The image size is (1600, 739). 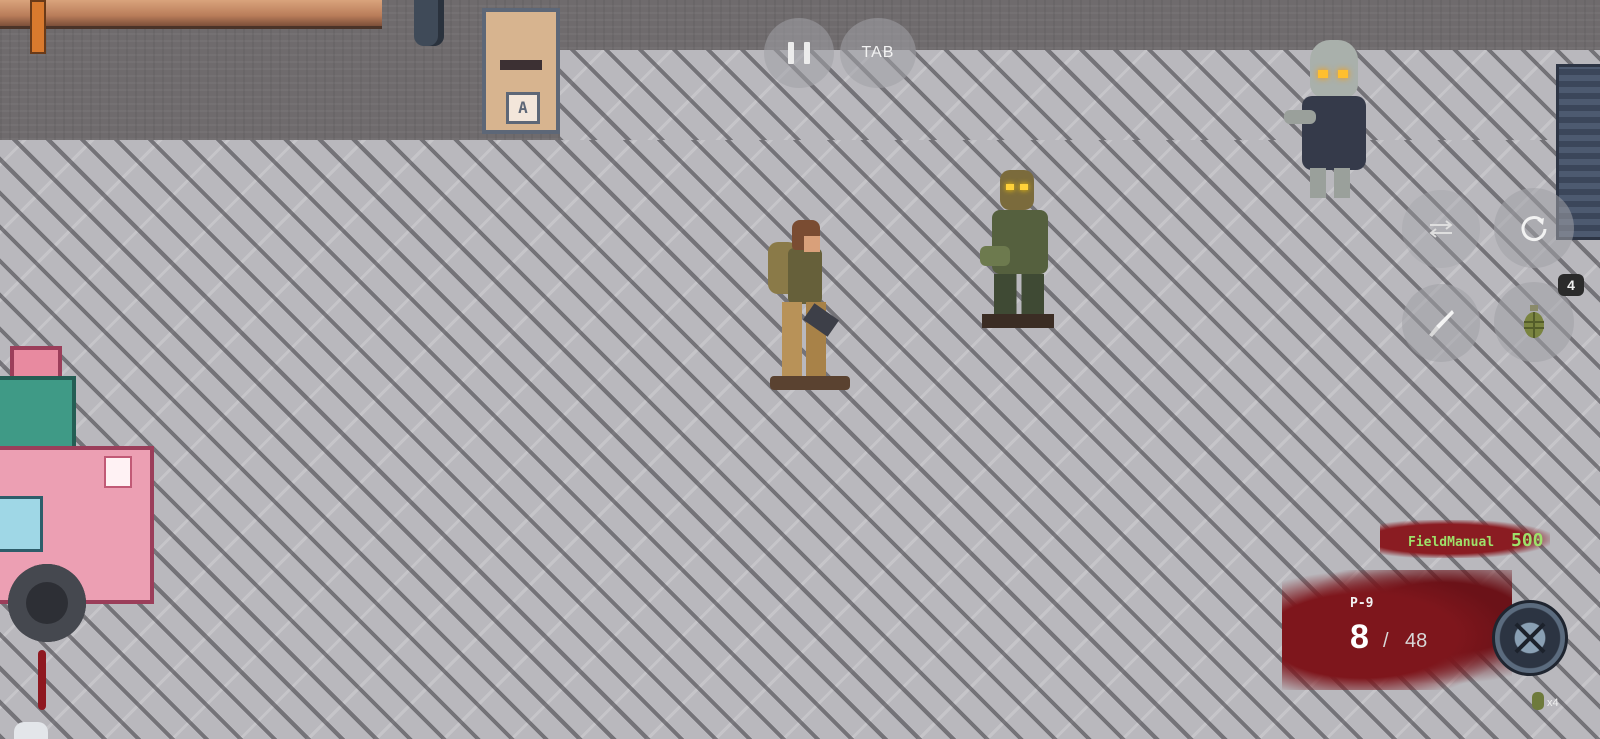 I want to click on tab-button: TAB, so click(x=878, y=53).